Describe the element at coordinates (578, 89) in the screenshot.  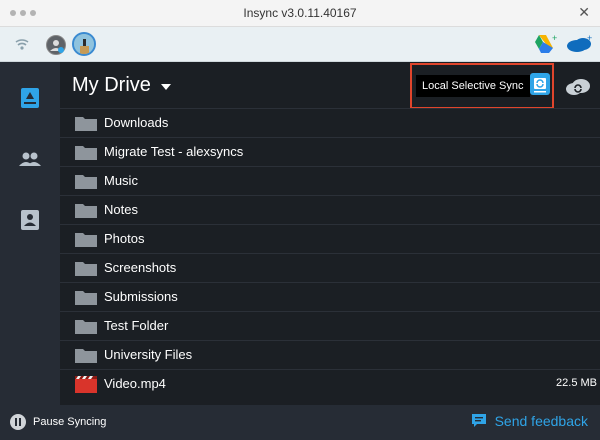
I see `cloud-sync-icon` at that location.